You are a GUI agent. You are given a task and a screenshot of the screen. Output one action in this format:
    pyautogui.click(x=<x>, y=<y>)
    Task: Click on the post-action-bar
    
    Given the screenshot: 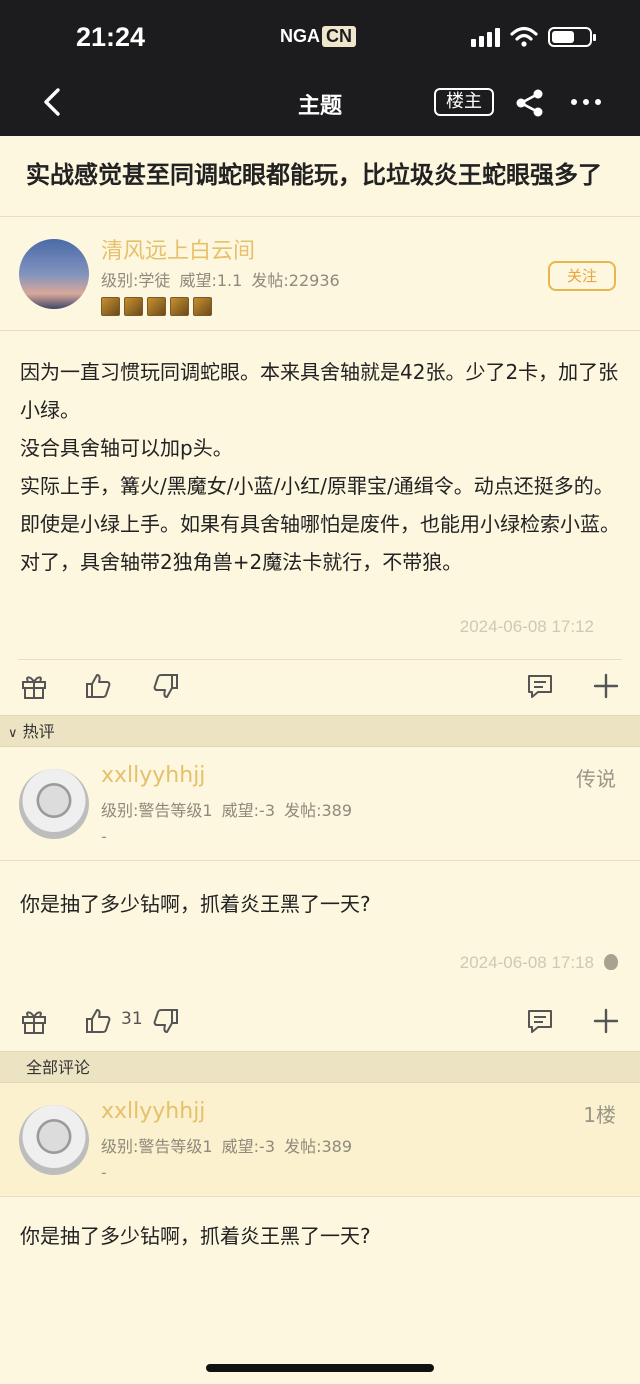 What is the action you would take?
    pyautogui.click(x=320, y=687)
    